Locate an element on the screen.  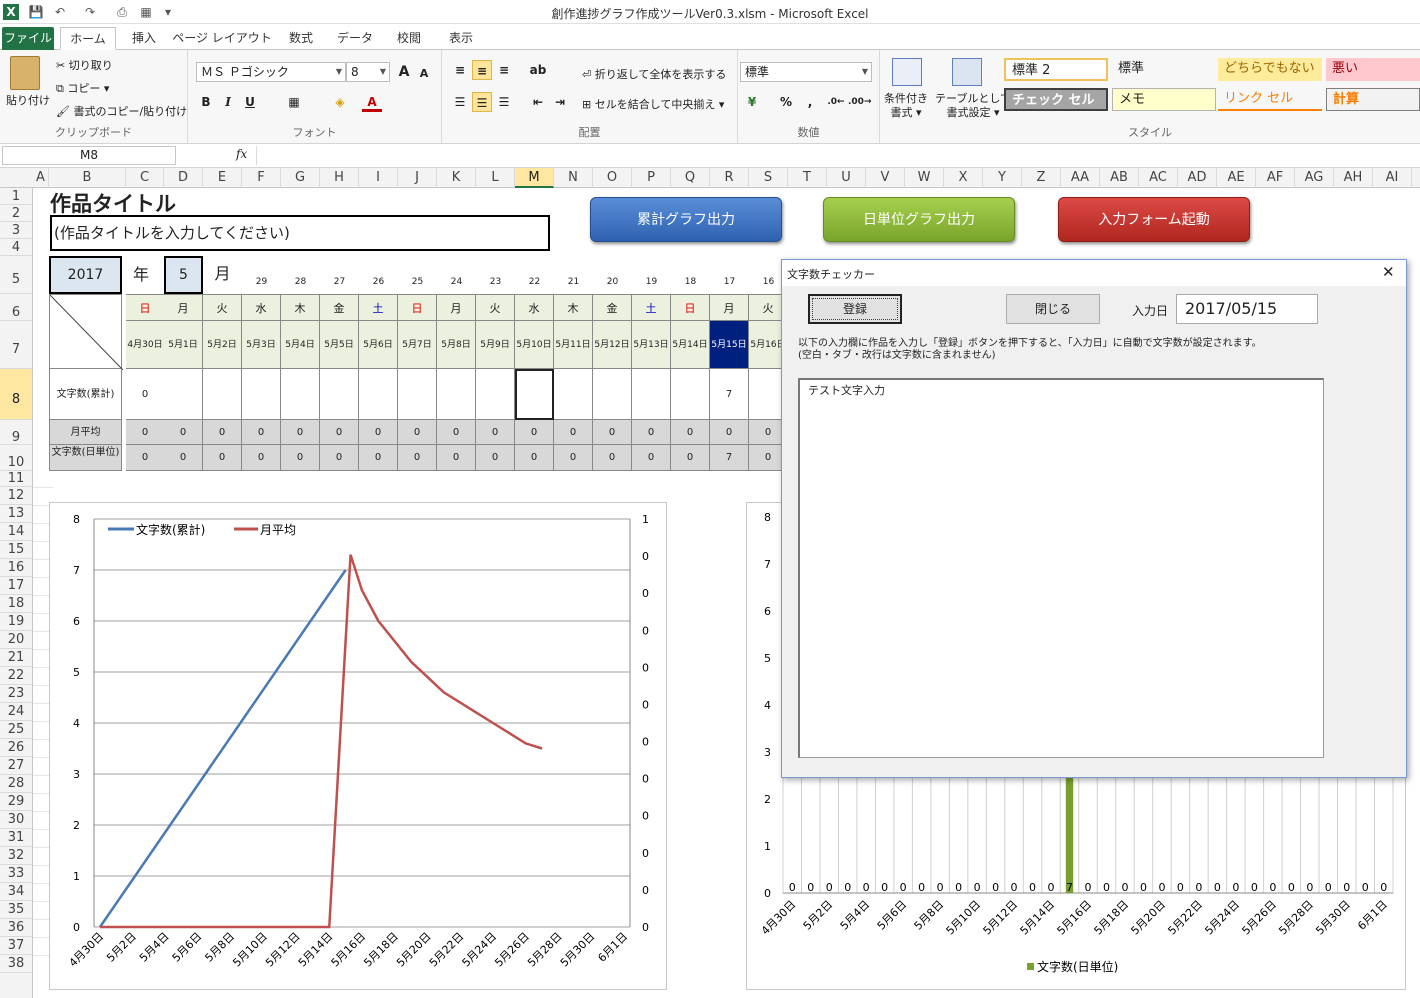
conditional-format-icon is located at coordinates (907, 72).